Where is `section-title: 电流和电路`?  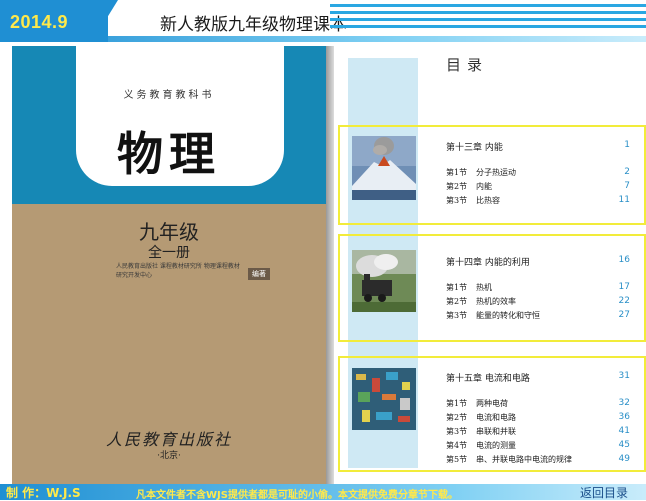 section-title: 电流和电路 is located at coordinates (496, 417).